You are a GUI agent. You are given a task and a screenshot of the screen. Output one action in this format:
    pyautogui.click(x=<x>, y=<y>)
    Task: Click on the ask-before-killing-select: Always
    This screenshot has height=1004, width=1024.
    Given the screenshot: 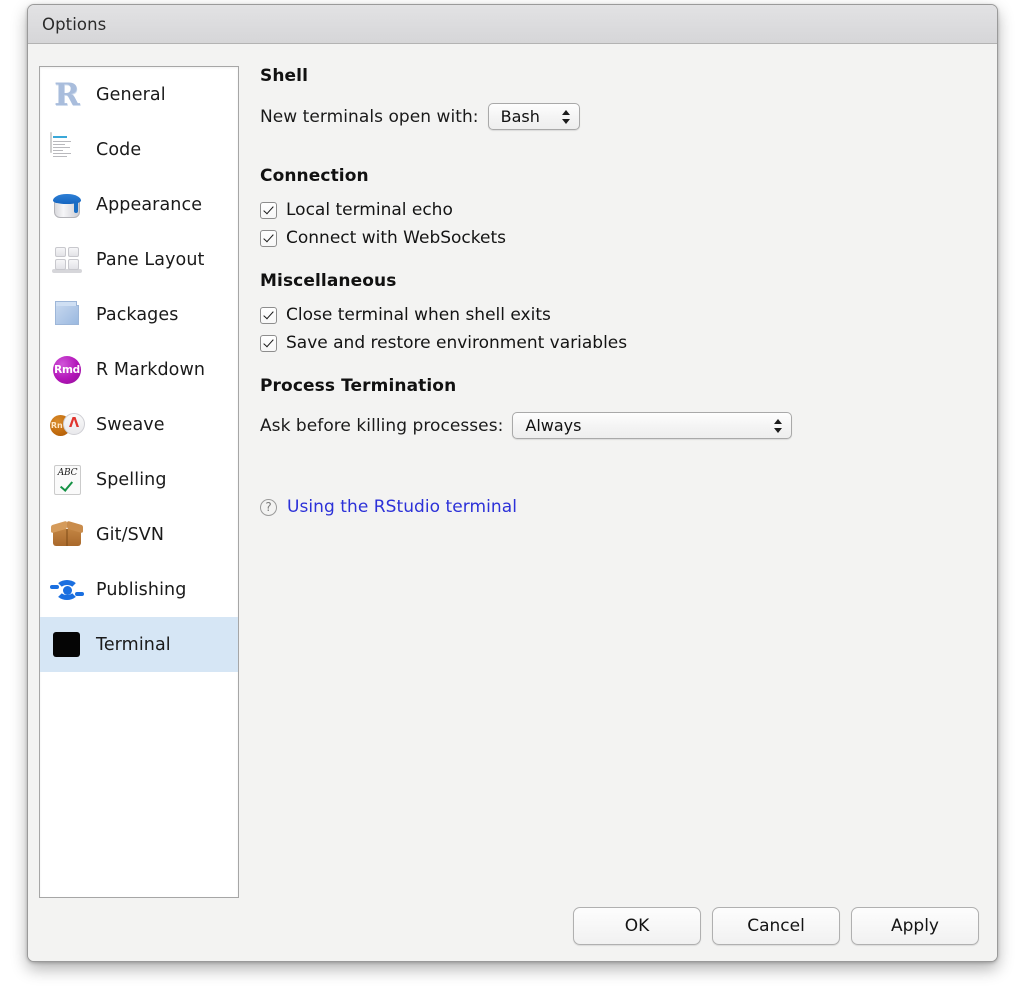 What is the action you would take?
    pyautogui.click(x=652, y=425)
    